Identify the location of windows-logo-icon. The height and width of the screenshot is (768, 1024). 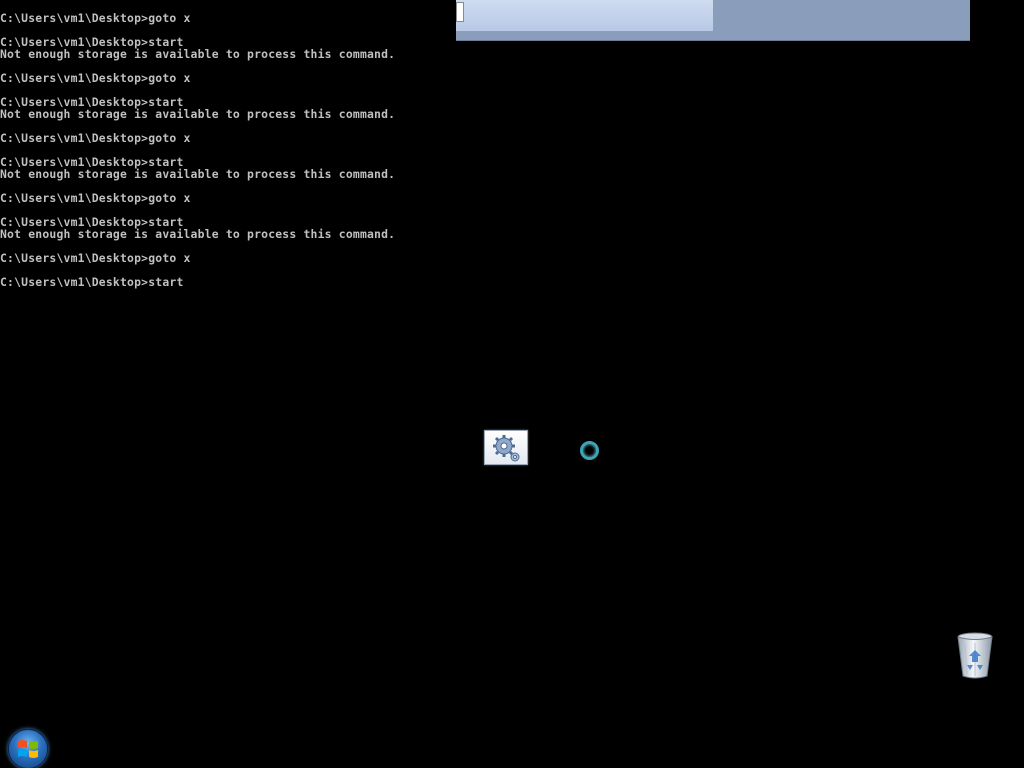
(28, 749).